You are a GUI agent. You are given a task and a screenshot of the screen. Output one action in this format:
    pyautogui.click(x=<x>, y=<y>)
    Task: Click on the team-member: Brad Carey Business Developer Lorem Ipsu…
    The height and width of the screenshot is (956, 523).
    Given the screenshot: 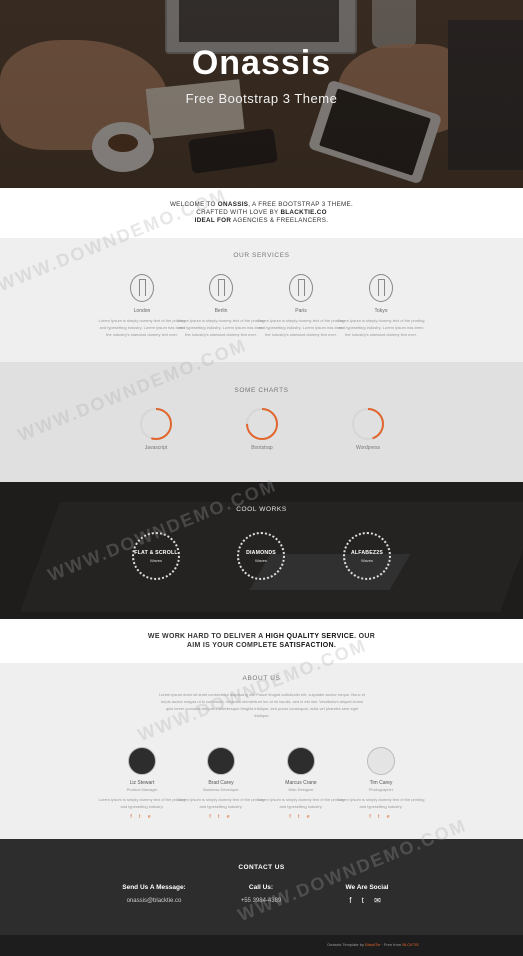 What is the action you would take?
    pyautogui.click(x=221, y=783)
    